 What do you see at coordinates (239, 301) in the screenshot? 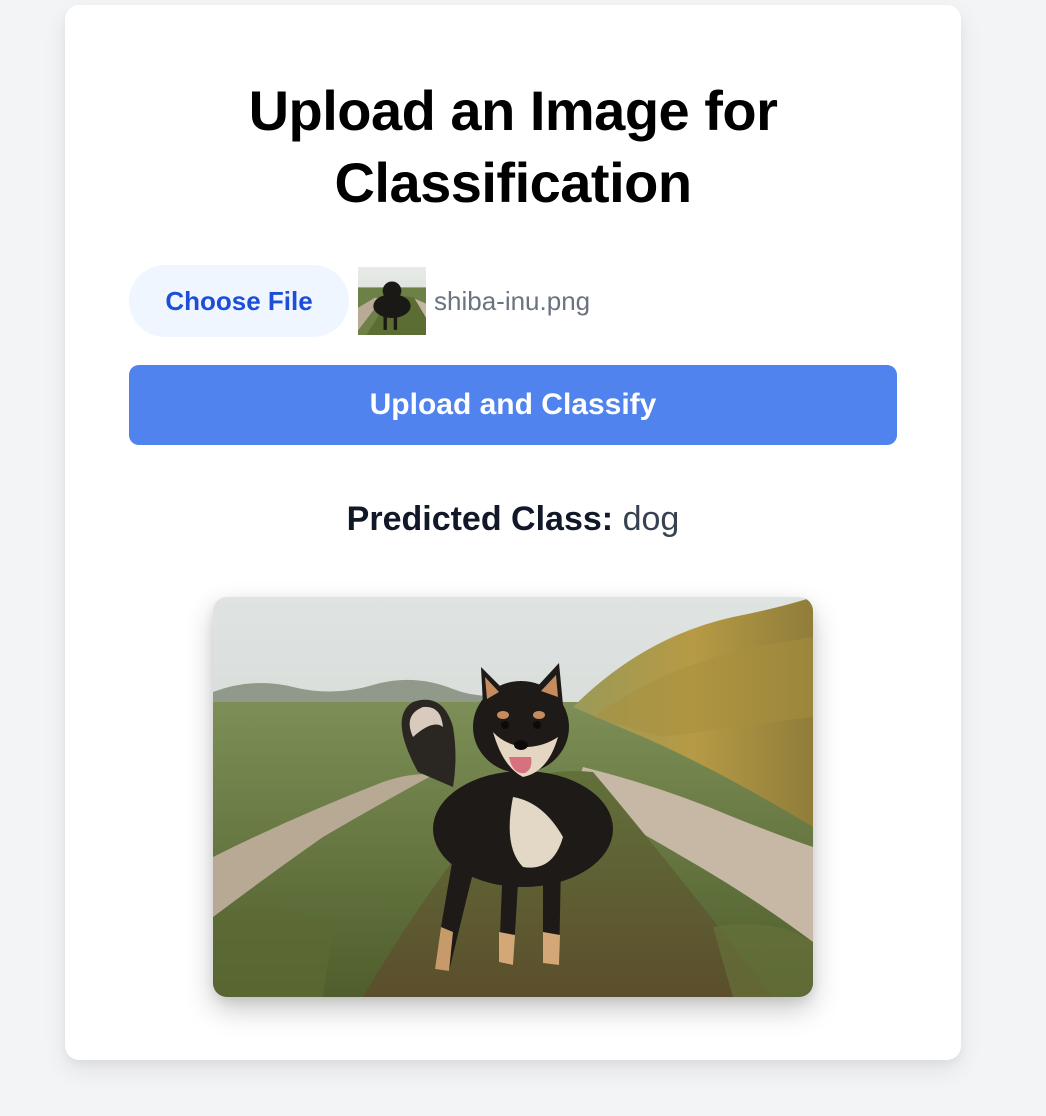
I see `choose-file-button: Choose File` at bounding box center [239, 301].